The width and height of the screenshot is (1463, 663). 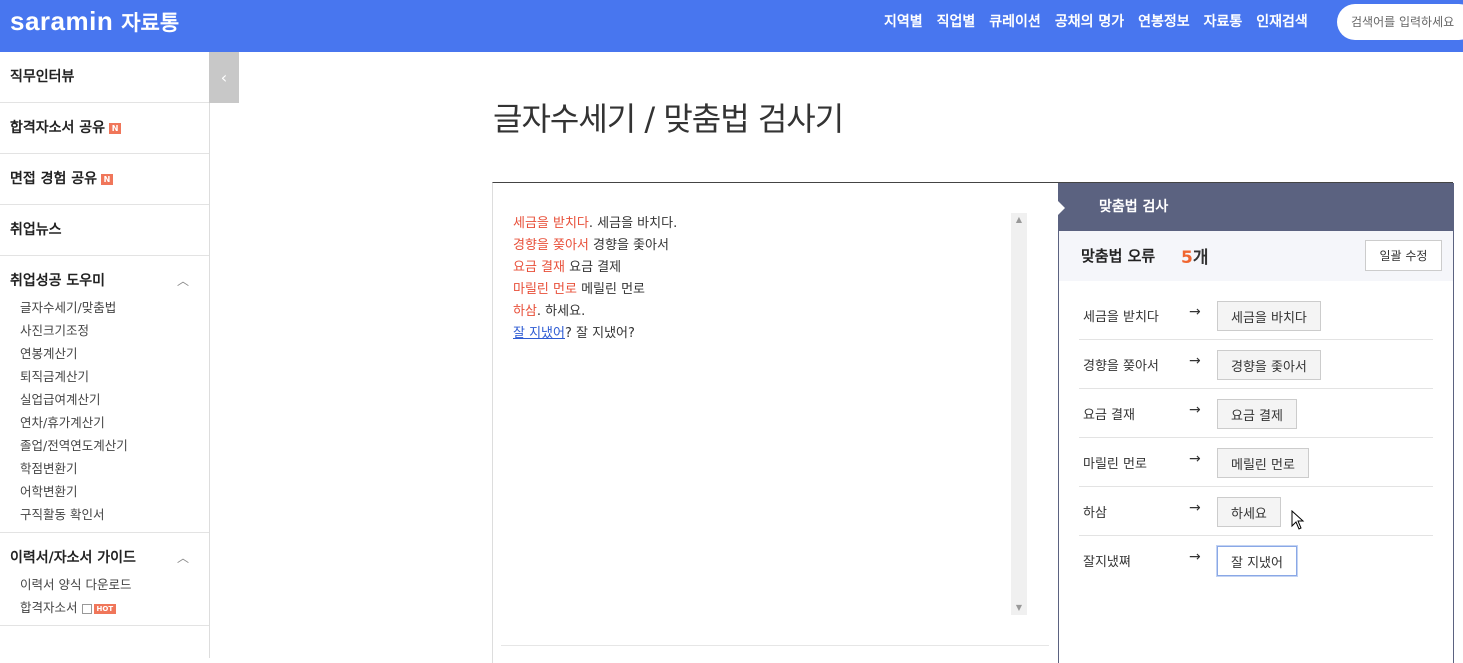 What do you see at coordinates (775, 645) in the screenshot?
I see `divider` at bounding box center [775, 645].